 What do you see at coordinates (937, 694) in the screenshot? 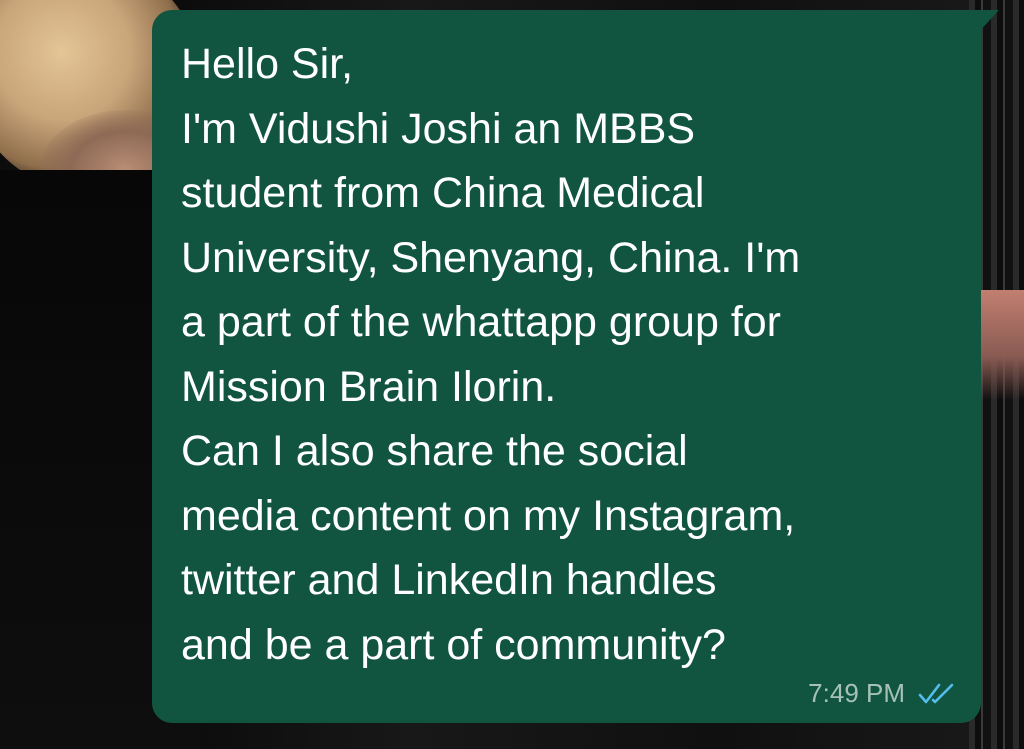
I see `double-check-read-icon` at bounding box center [937, 694].